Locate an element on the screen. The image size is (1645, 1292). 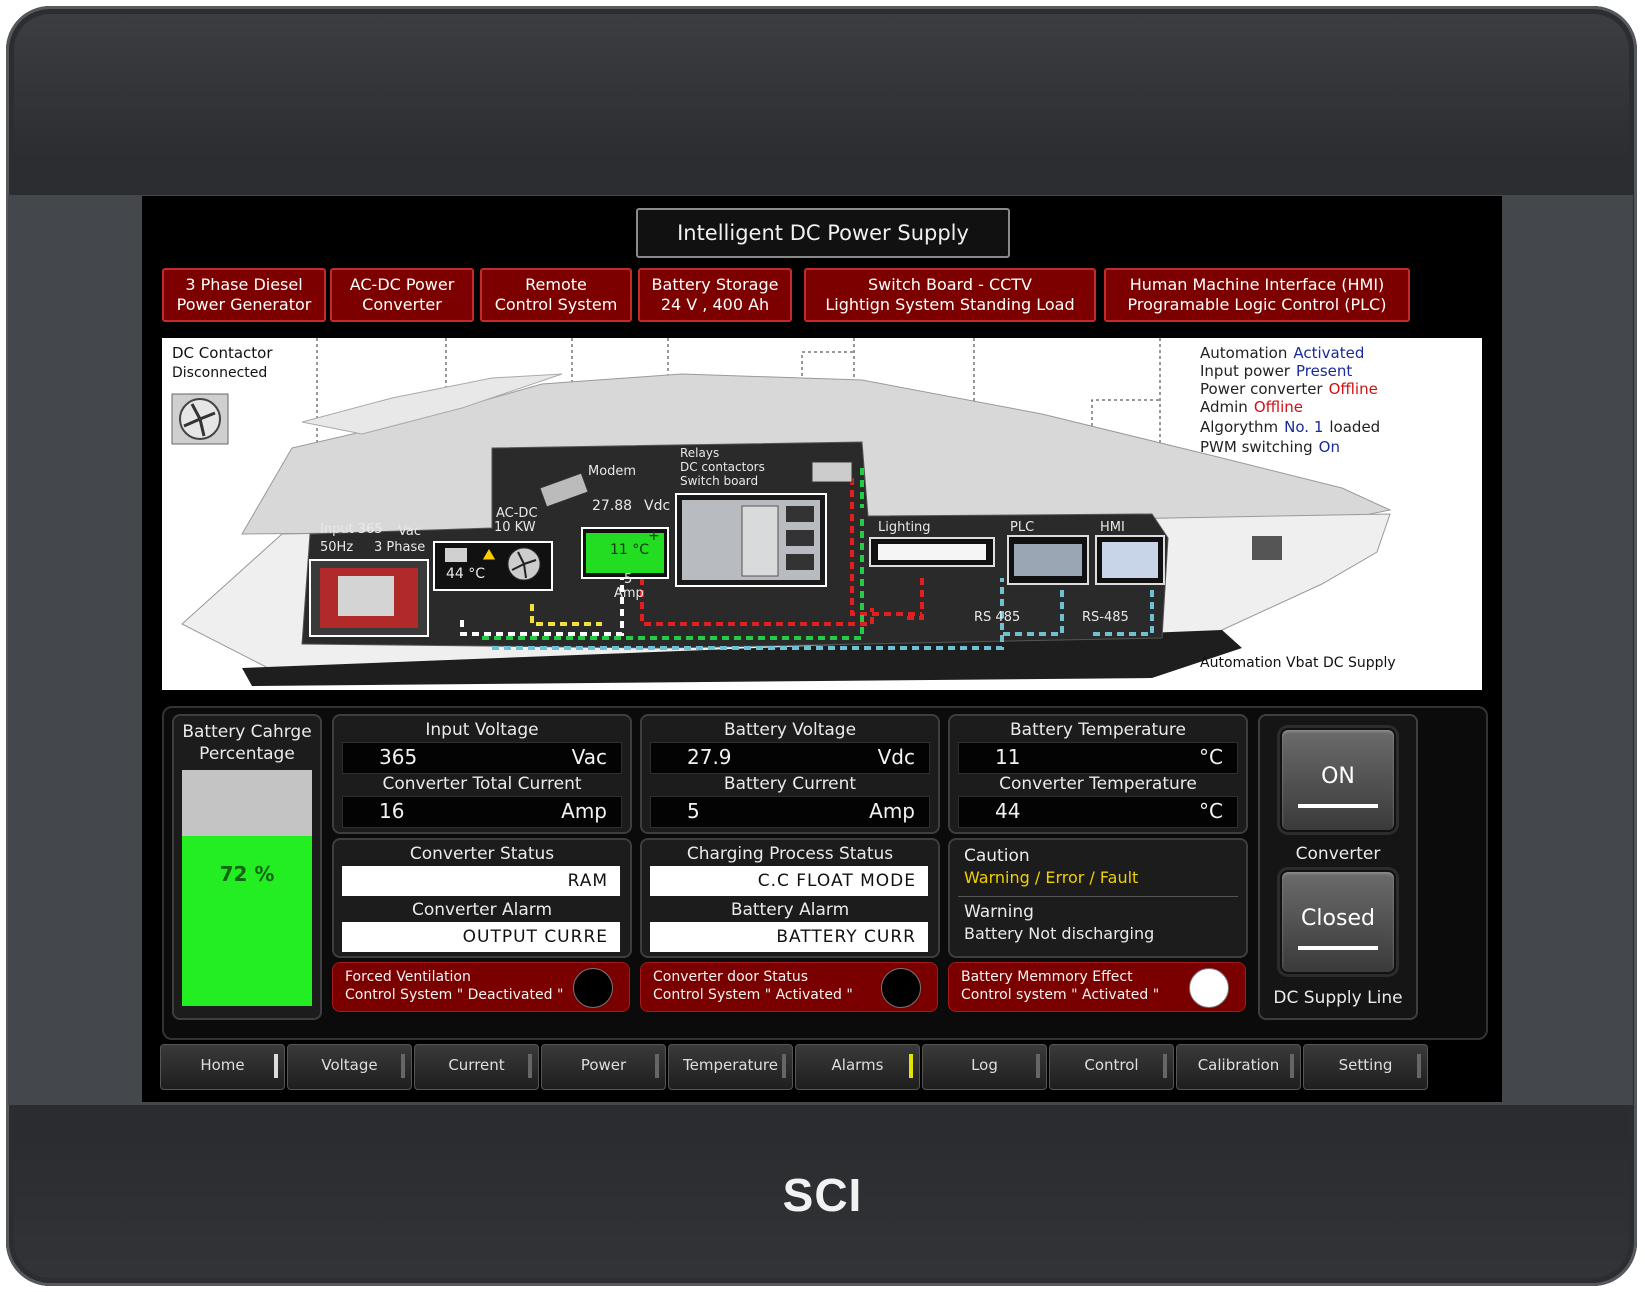
battery-voltage-unit: Vdc is located at coordinates (657, 506).